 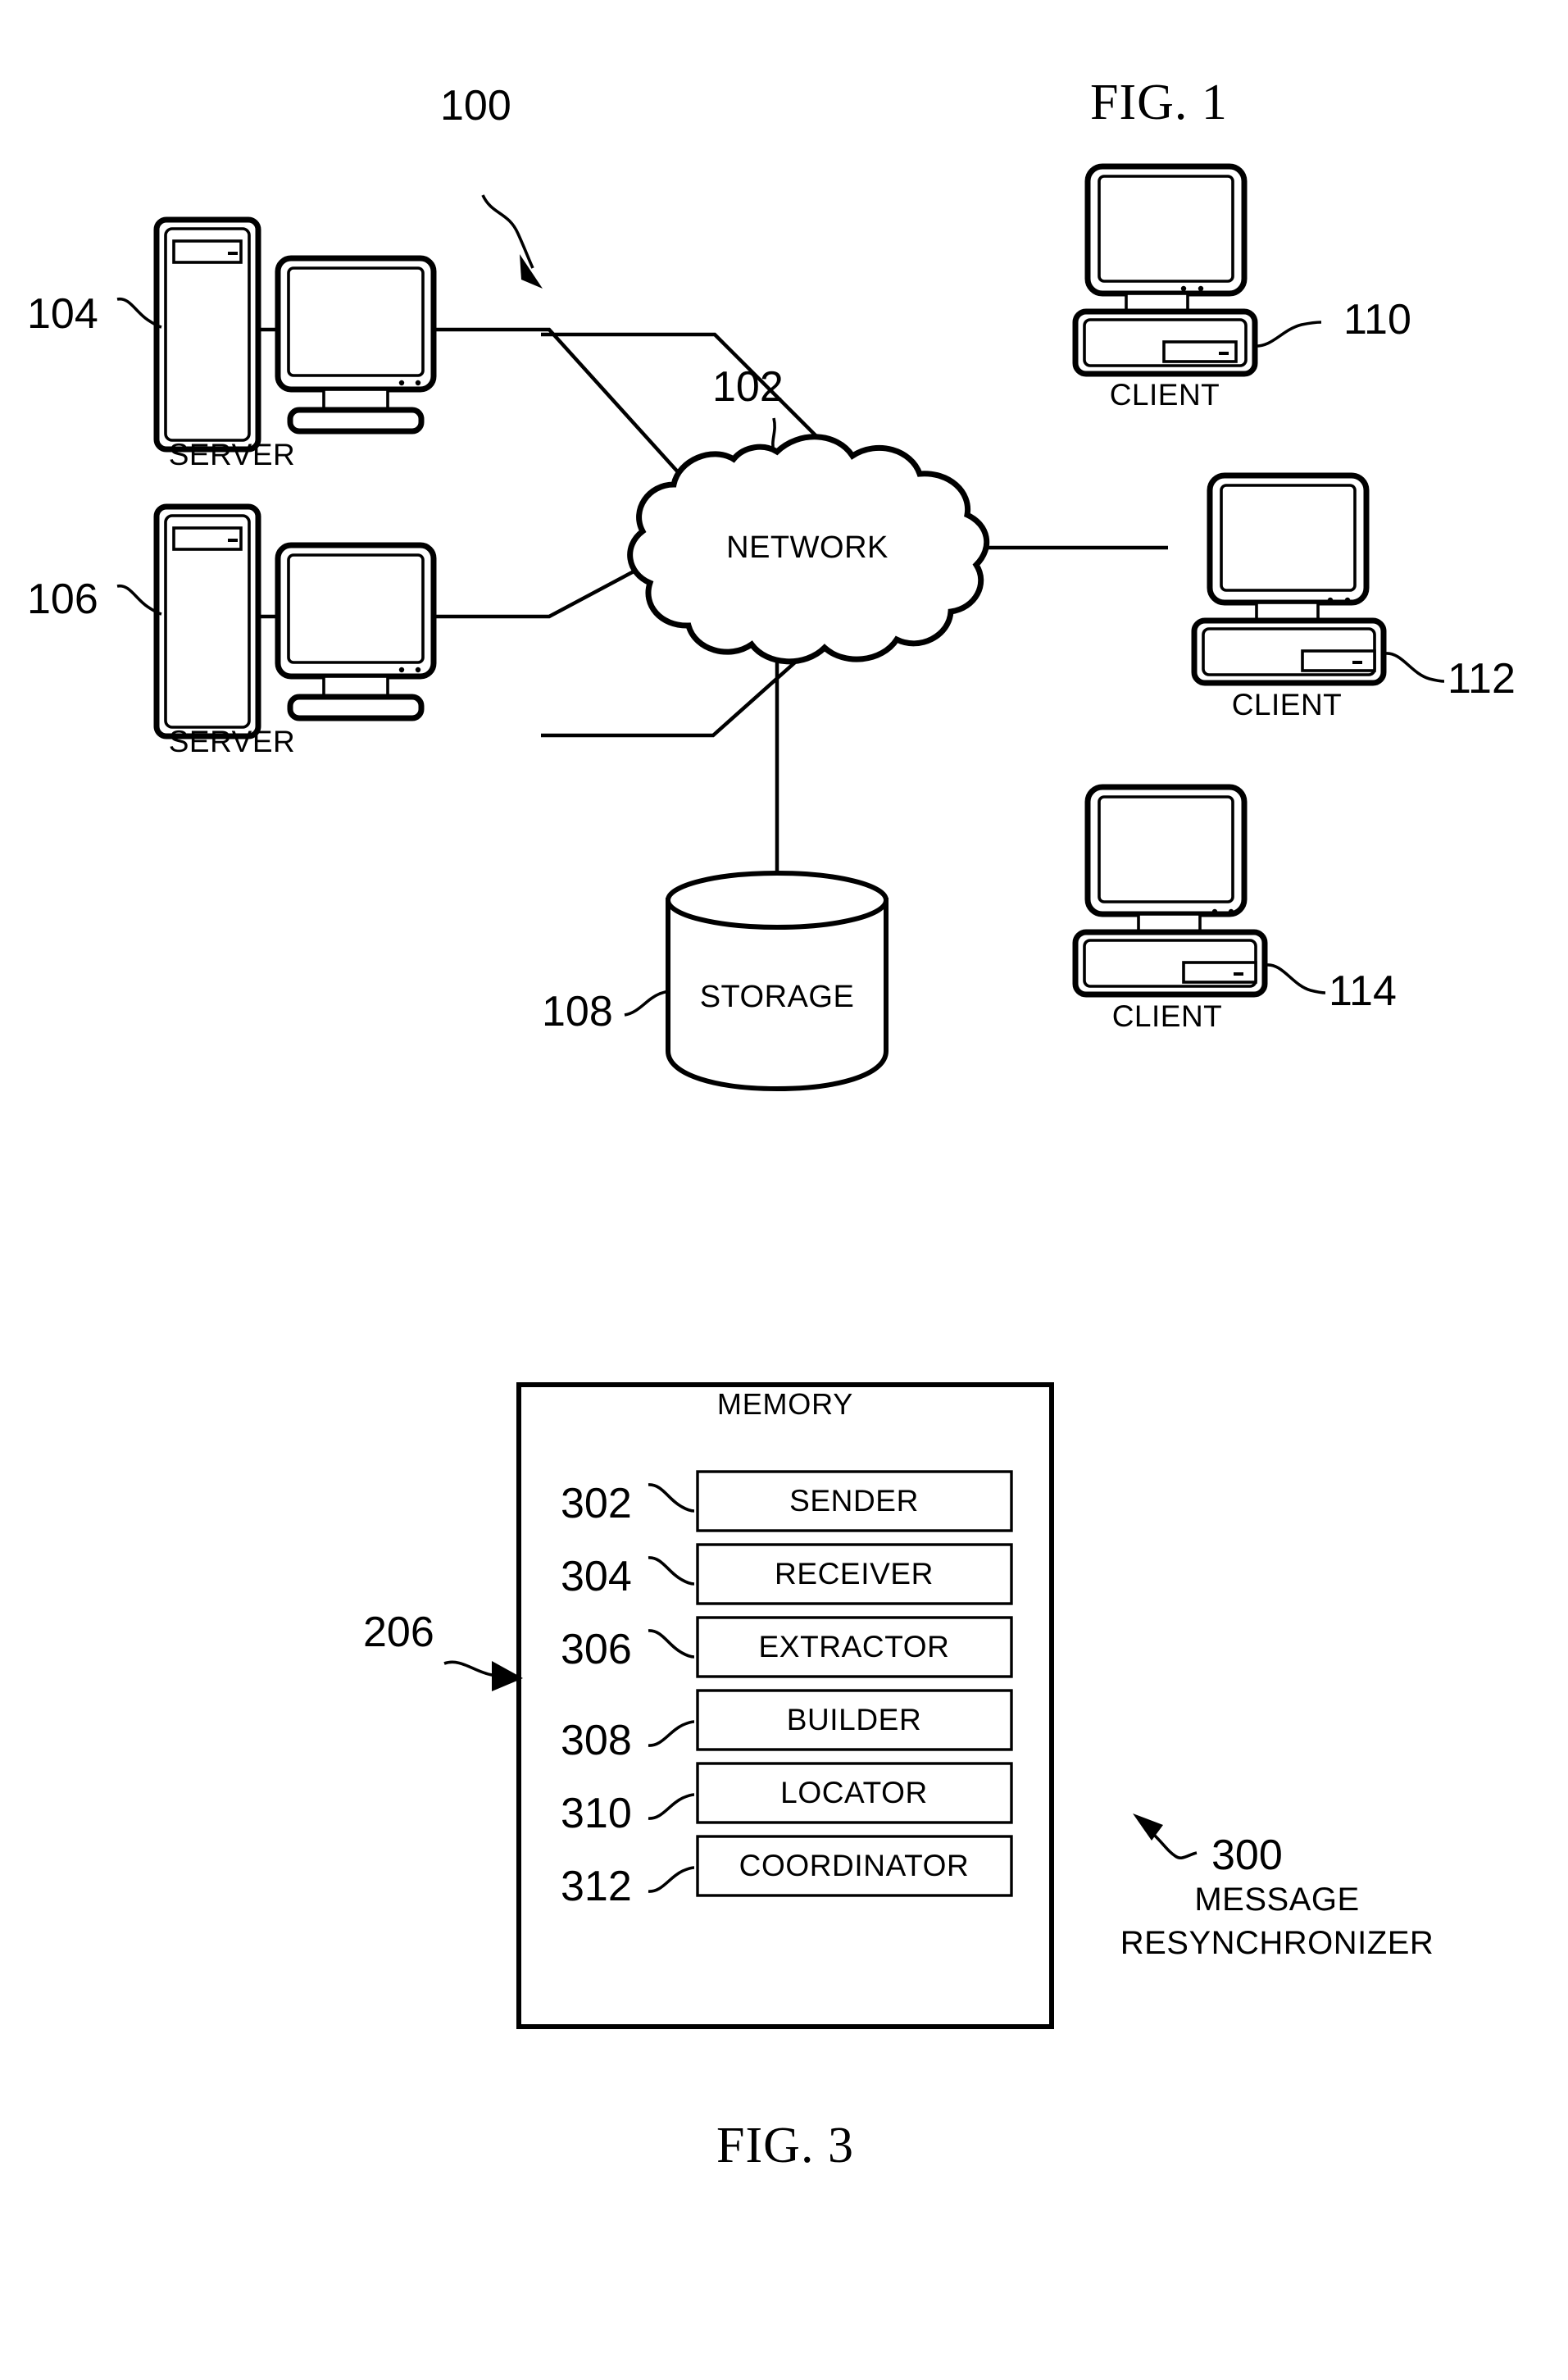 I want to click on block-builder-ref: 308, so click(x=596, y=1741).